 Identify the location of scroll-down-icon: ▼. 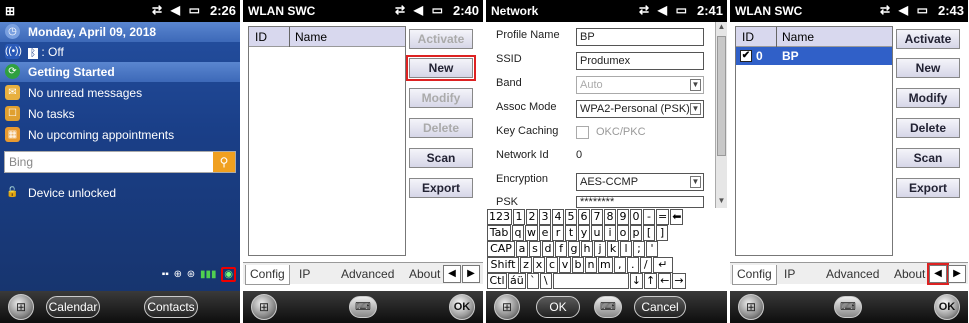
(721, 202).